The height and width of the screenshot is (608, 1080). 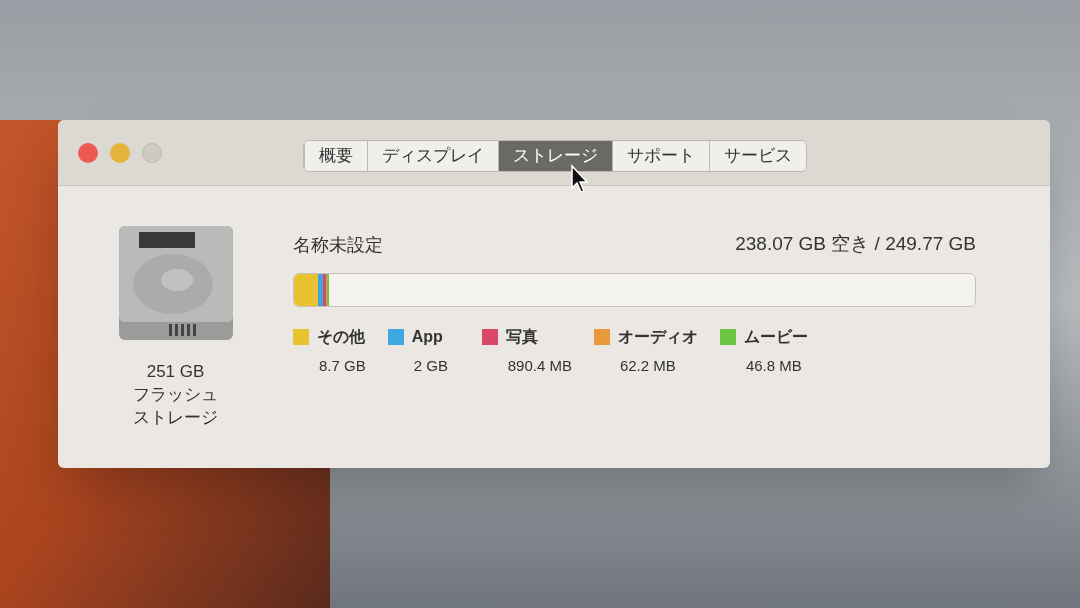 What do you see at coordinates (427, 336) in the screenshot?
I see `legend-label: App` at bounding box center [427, 336].